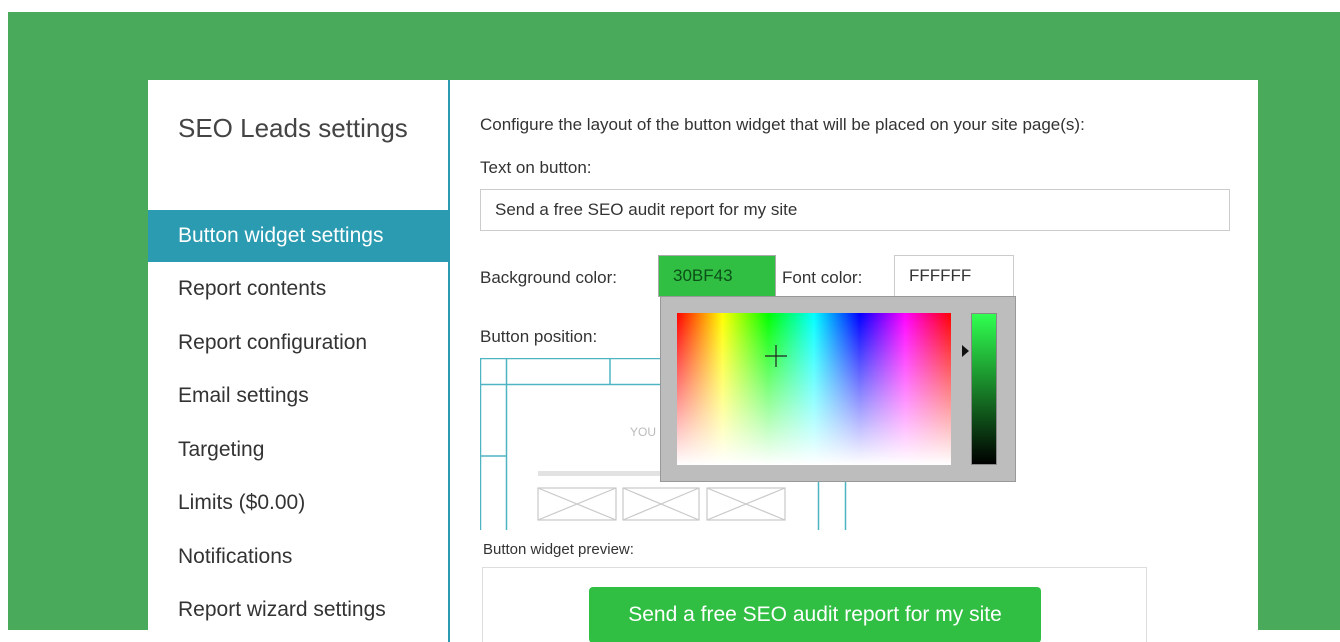 This screenshot has width=1340, height=642. What do you see at coordinates (954, 276) in the screenshot?
I see `font-color-input: FFFFFF` at bounding box center [954, 276].